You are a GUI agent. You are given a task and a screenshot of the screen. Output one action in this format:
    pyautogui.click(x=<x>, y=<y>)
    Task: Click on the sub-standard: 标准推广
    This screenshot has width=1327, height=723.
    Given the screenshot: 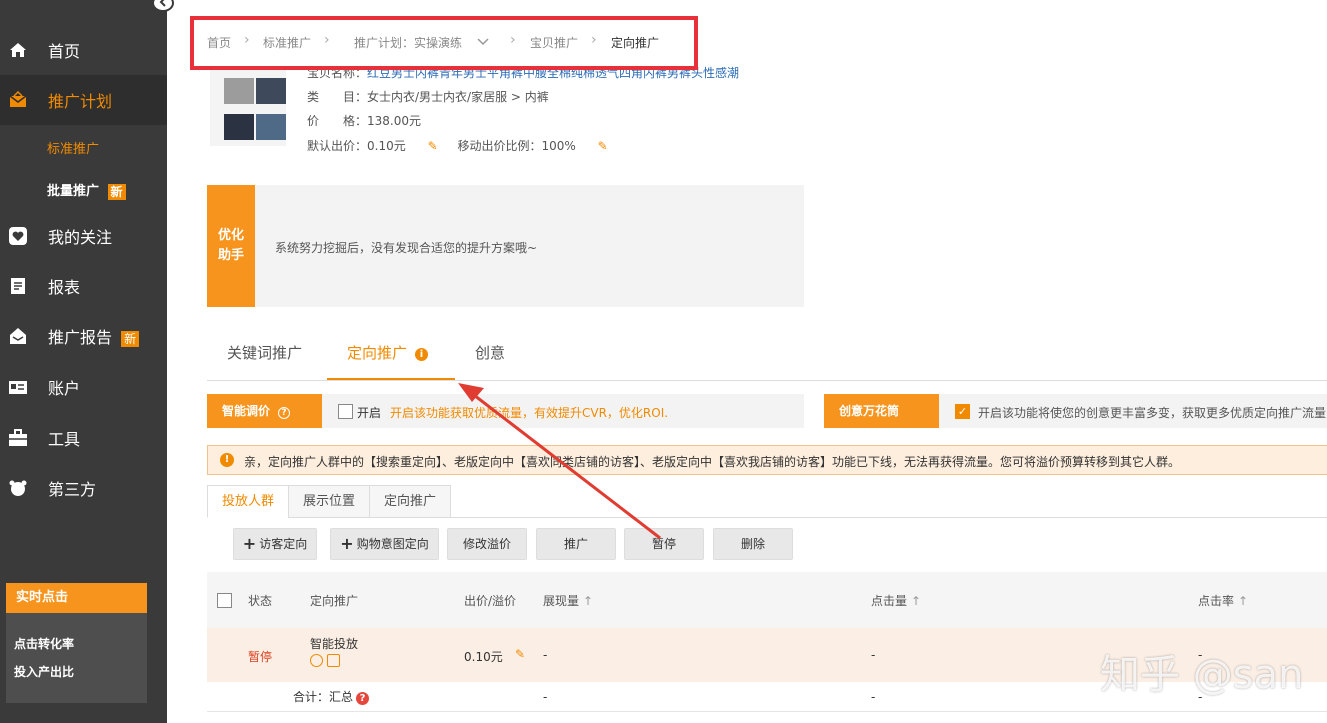 What is the action you would take?
    pyautogui.click(x=73, y=147)
    